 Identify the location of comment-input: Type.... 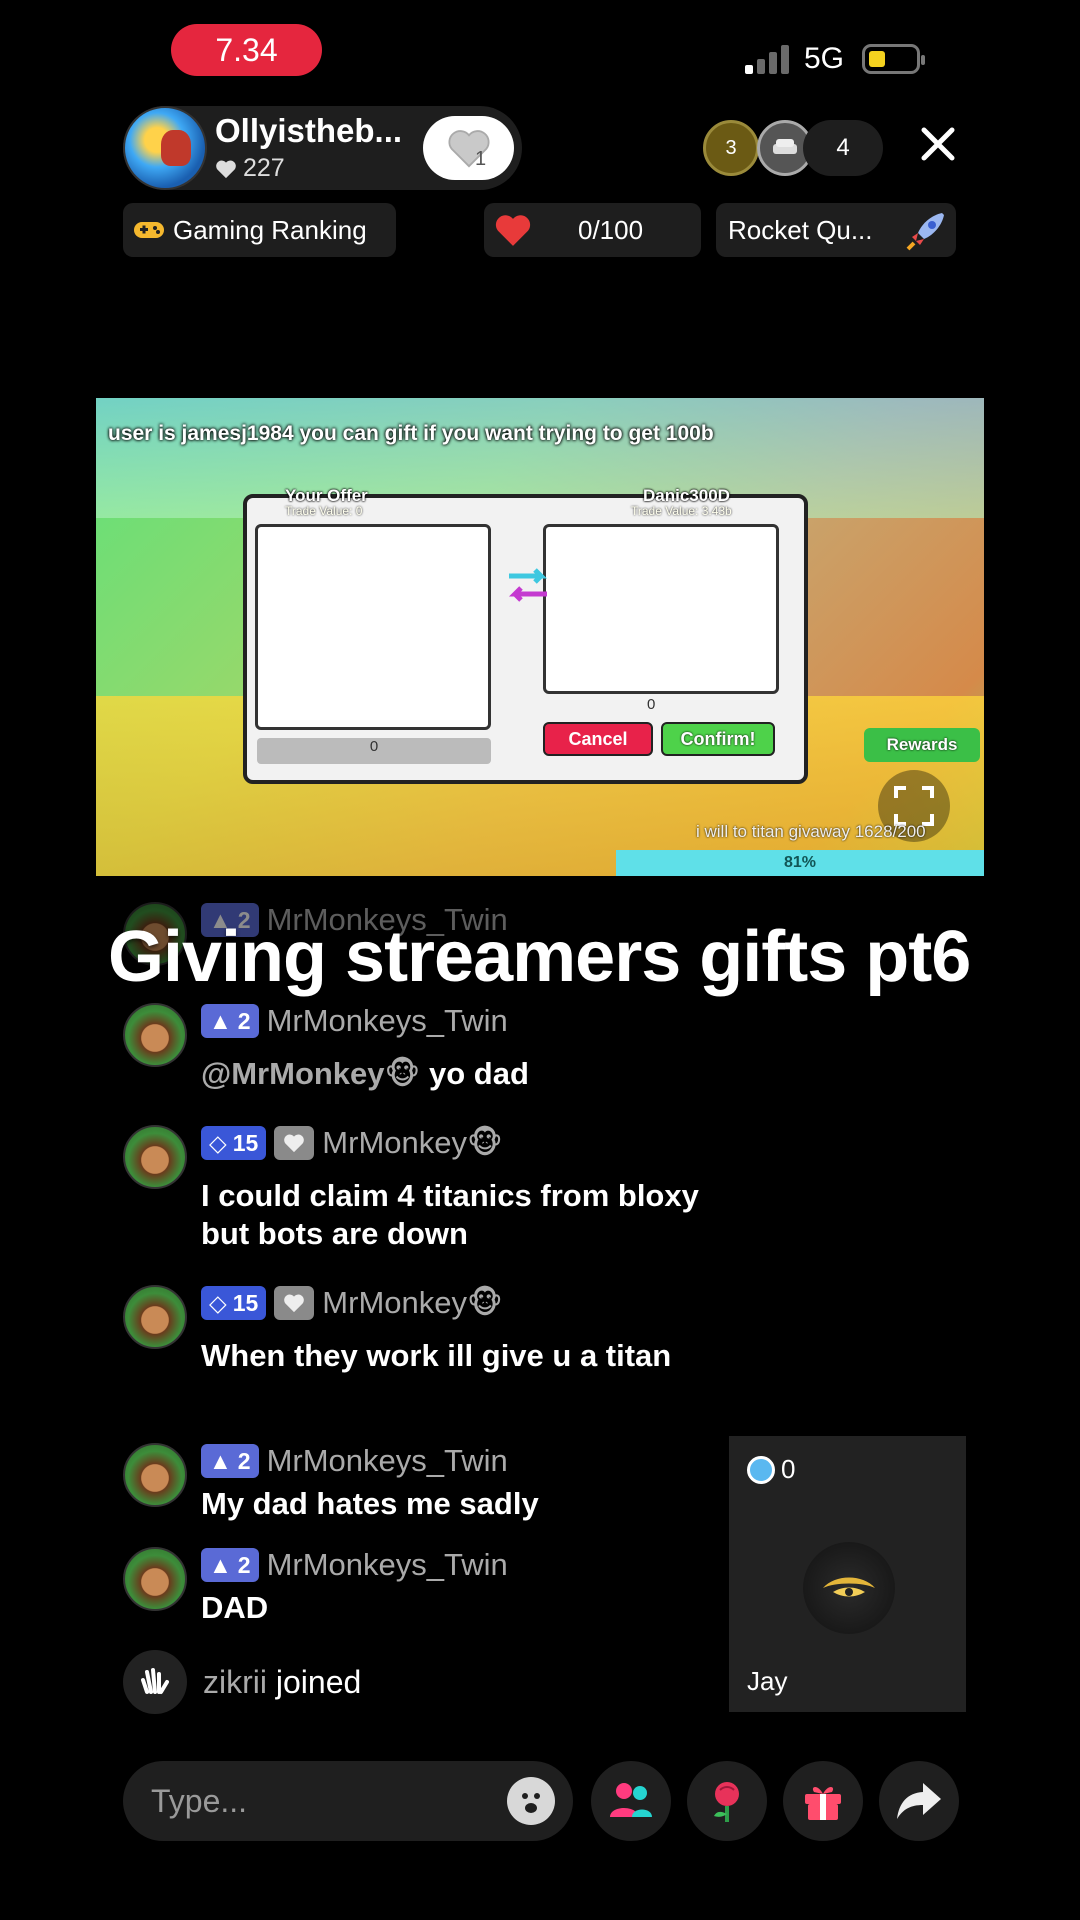
(348, 1801).